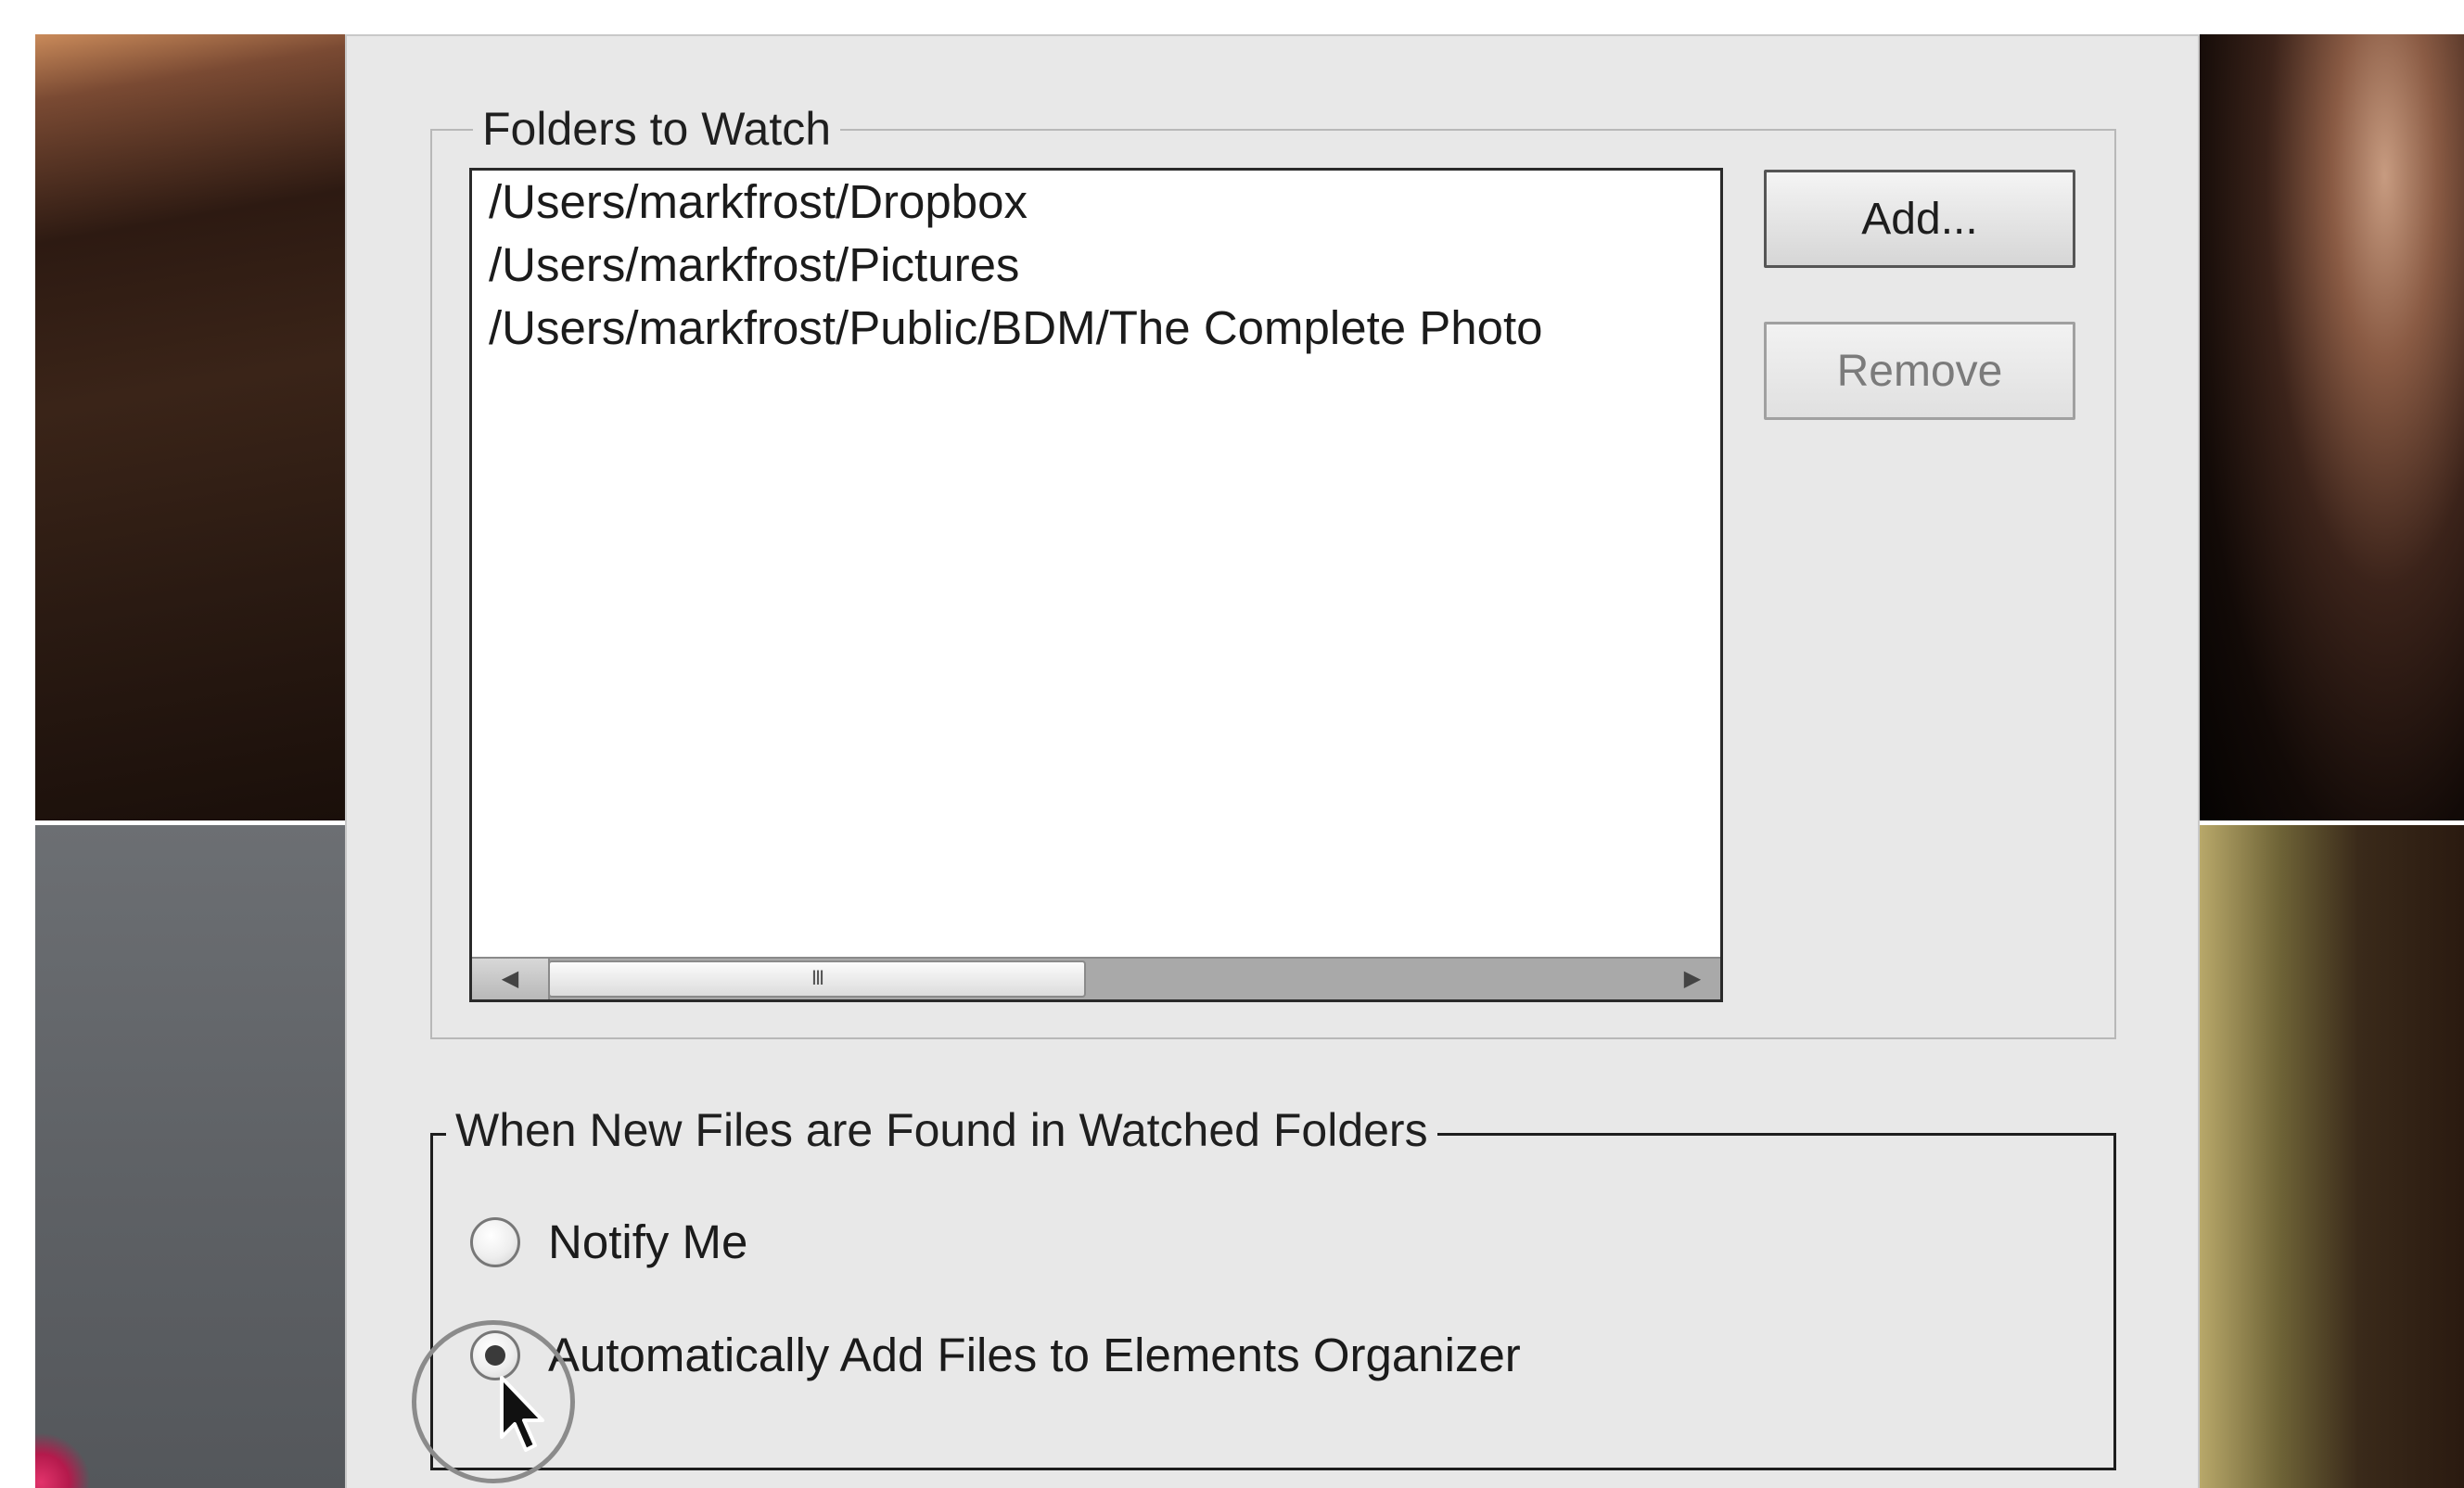  Describe the element at coordinates (511, 979) in the screenshot. I see `scroll-left-arrow-icon: ◀` at that location.